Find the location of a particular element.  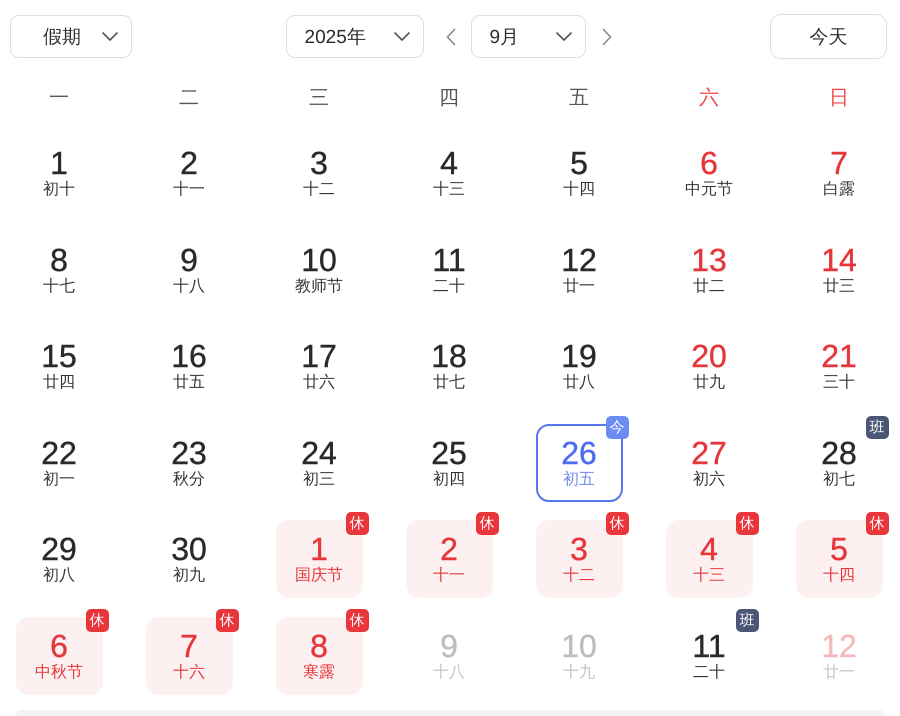

day-cell: 21 三十 is located at coordinates (839, 366).